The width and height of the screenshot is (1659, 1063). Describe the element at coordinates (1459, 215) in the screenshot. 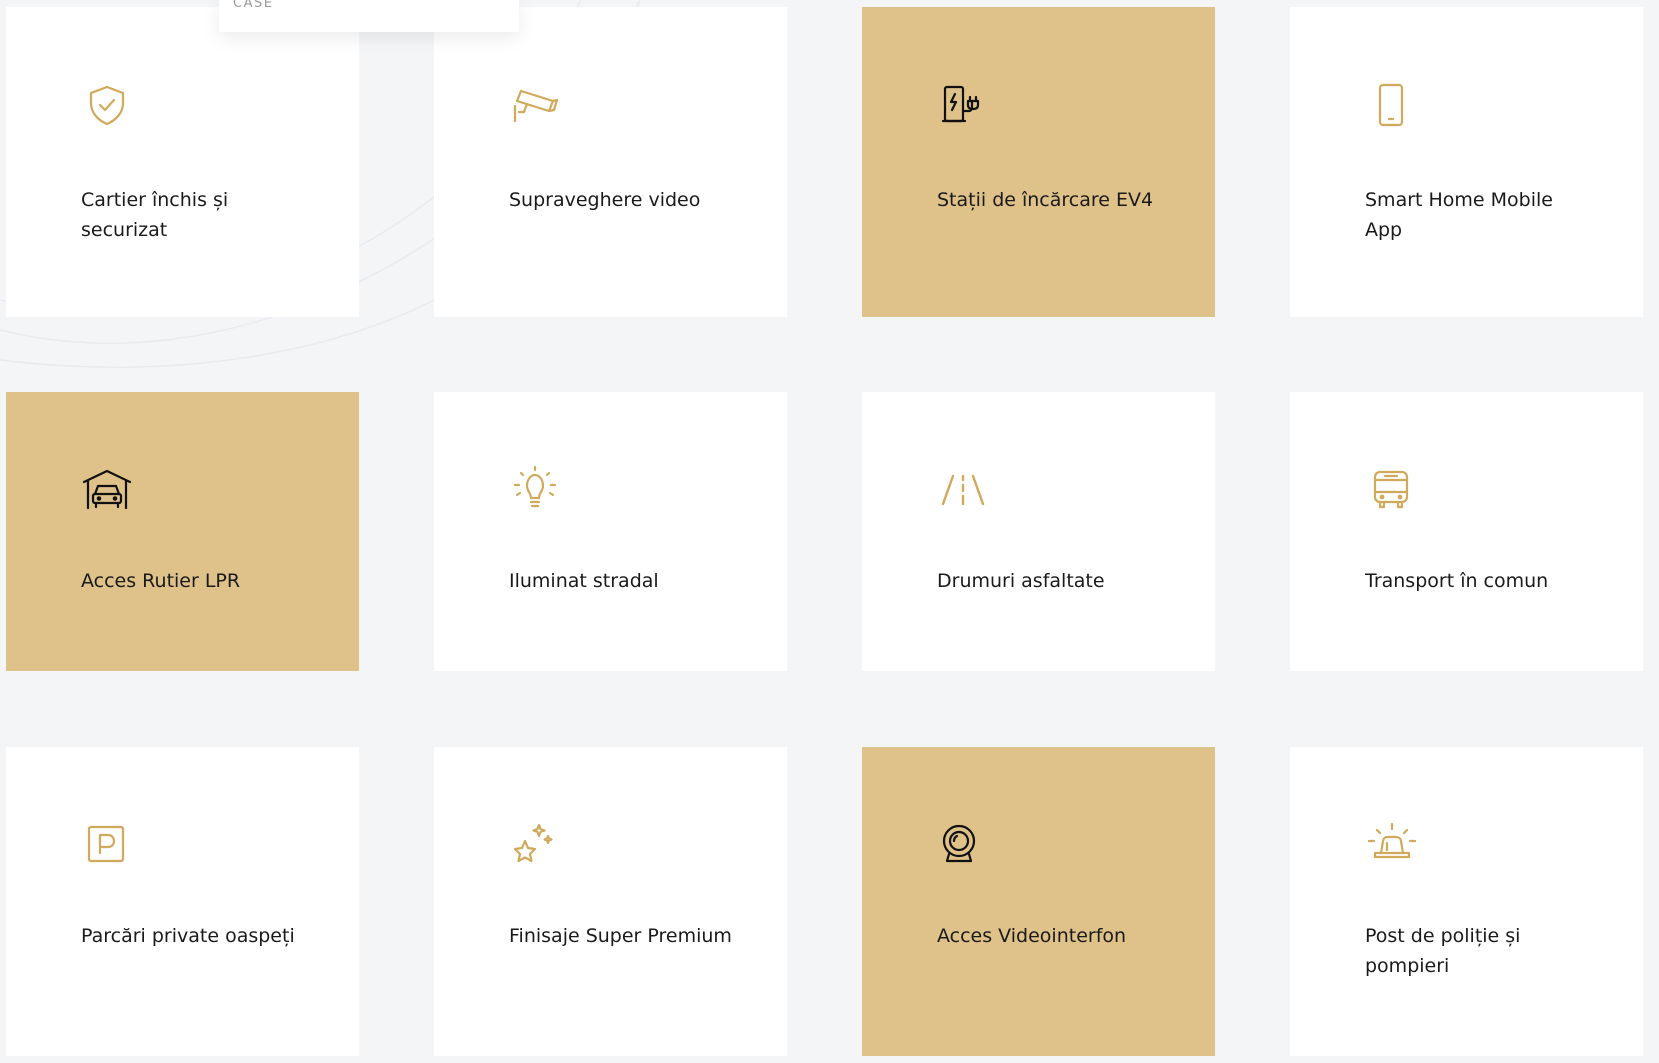

I see `feature-label: Smart Home Mobile App` at that location.